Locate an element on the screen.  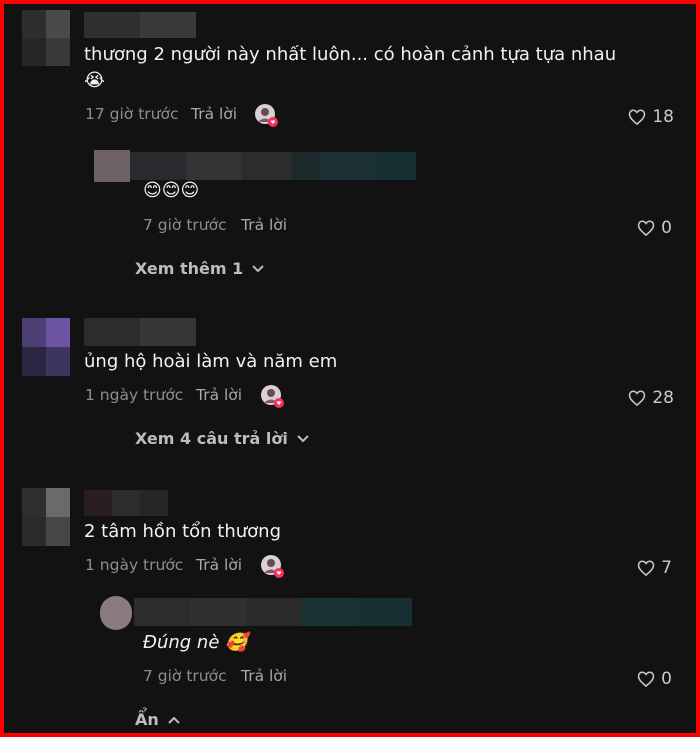
view-more-replies-button: Xem thêm 1 is located at coordinates (200, 268).